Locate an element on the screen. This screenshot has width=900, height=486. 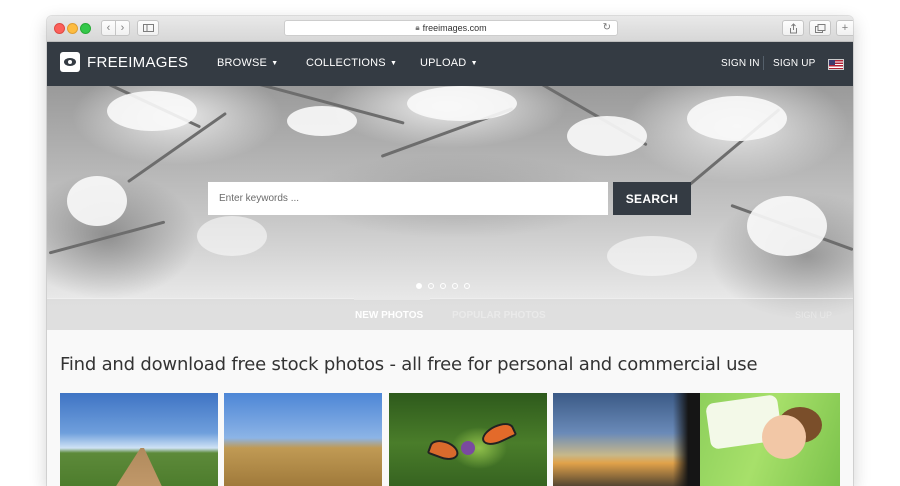
nav-browse: BROWSE ▼ is located at coordinates (247, 63).